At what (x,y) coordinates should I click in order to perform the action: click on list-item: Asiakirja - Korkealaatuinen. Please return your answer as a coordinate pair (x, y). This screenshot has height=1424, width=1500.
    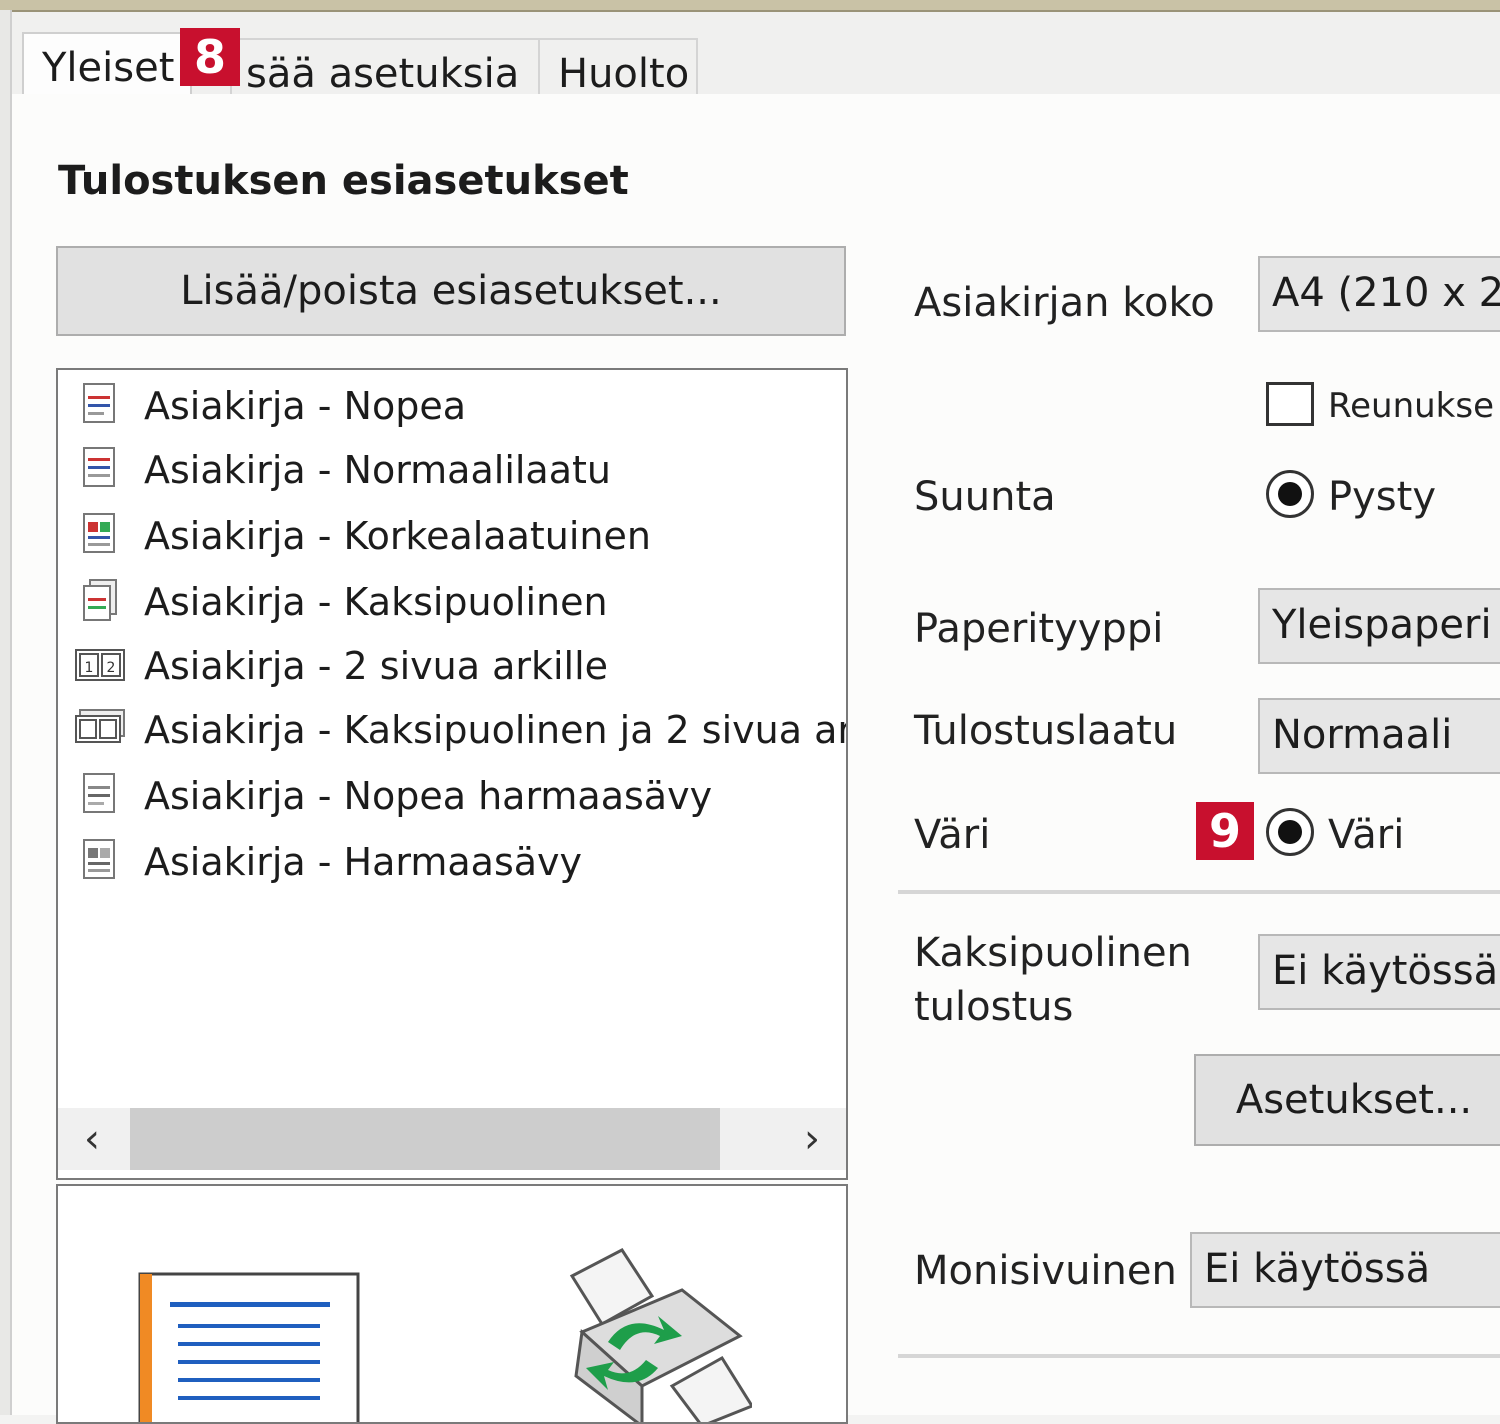
    Looking at the image, I should click on (460, 536).